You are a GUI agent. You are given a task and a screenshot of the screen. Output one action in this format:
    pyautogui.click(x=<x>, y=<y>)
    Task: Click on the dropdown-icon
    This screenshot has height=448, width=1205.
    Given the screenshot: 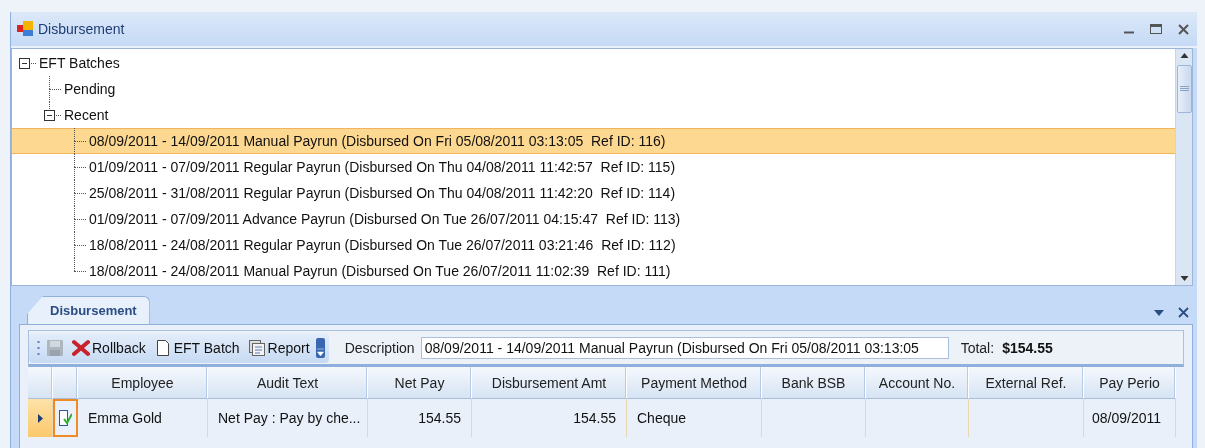 What is the action you would take?
    pyautogui.click(x=1159, y=312)
    